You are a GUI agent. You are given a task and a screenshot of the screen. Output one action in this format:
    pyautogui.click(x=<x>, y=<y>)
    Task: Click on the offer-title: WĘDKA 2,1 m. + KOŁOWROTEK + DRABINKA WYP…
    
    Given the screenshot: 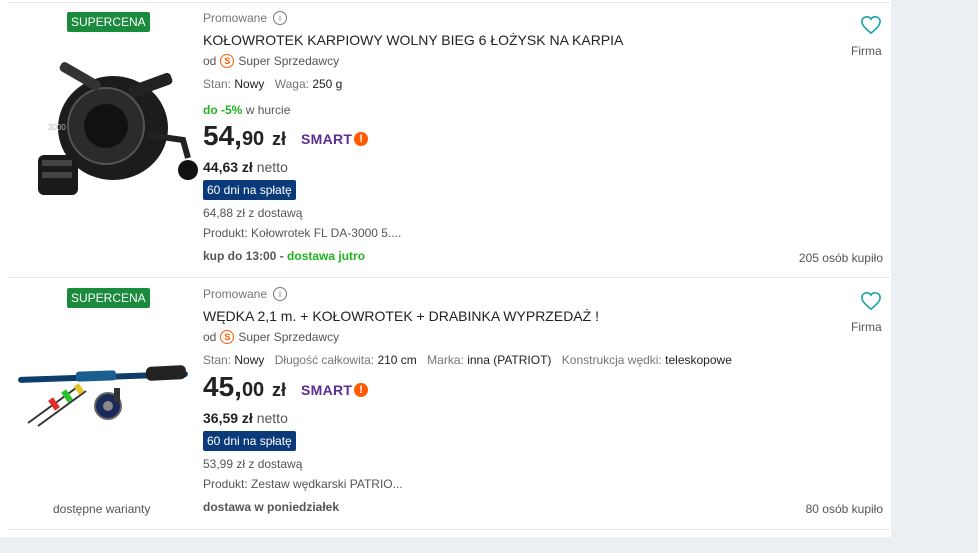 What is the action you would take?
    pyautogui.click(x=401, y=316)
    